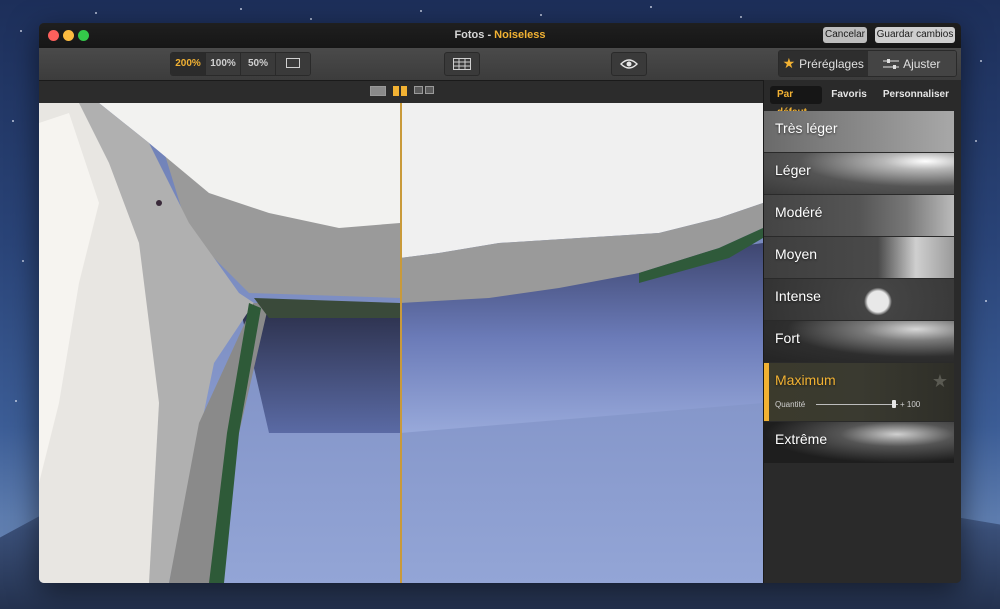 The height and width of the screenshot is (609, 1000). What do you see at coordinates (188, 64) in the screenshot?
I see `zoom-200-button: 200%` at bounding box center [188, 64].